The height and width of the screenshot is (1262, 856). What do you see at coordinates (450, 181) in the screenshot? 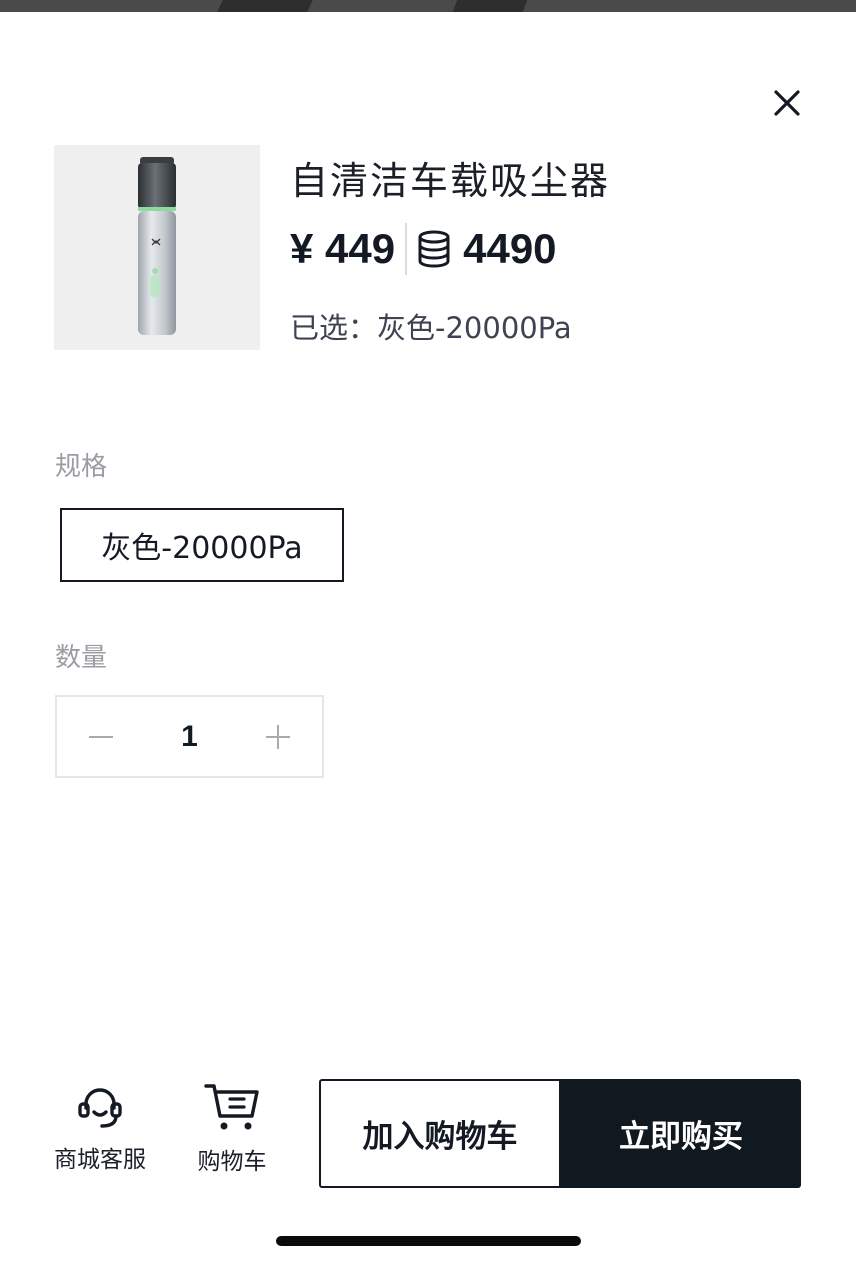
I see `product-title: 自清洁车载吸尘器` at bounding box center [450, 181].